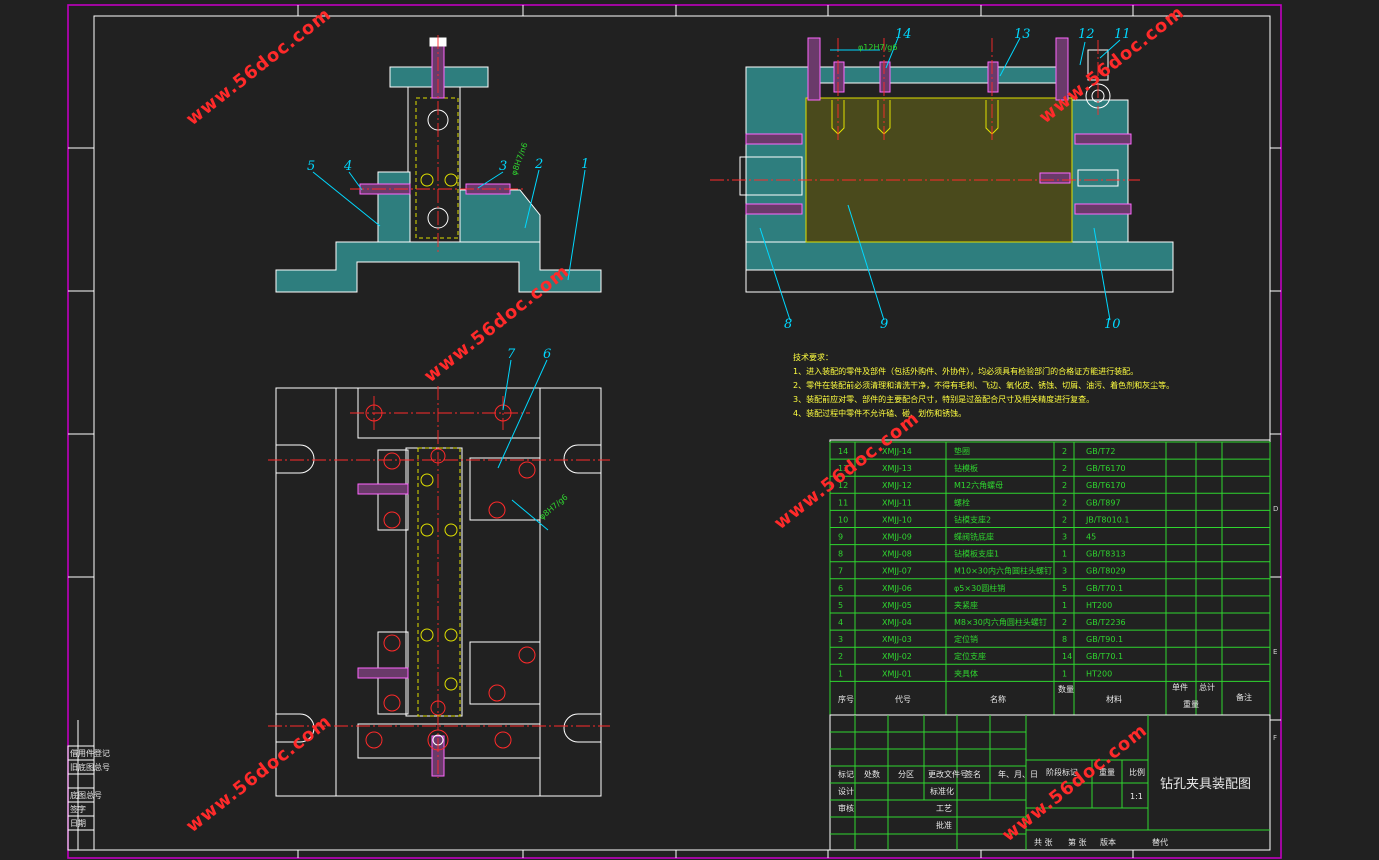 This screenshot has width=1379, height=860. I want to click on bom-cell-material: GB/T6170, so click(1106, 468).